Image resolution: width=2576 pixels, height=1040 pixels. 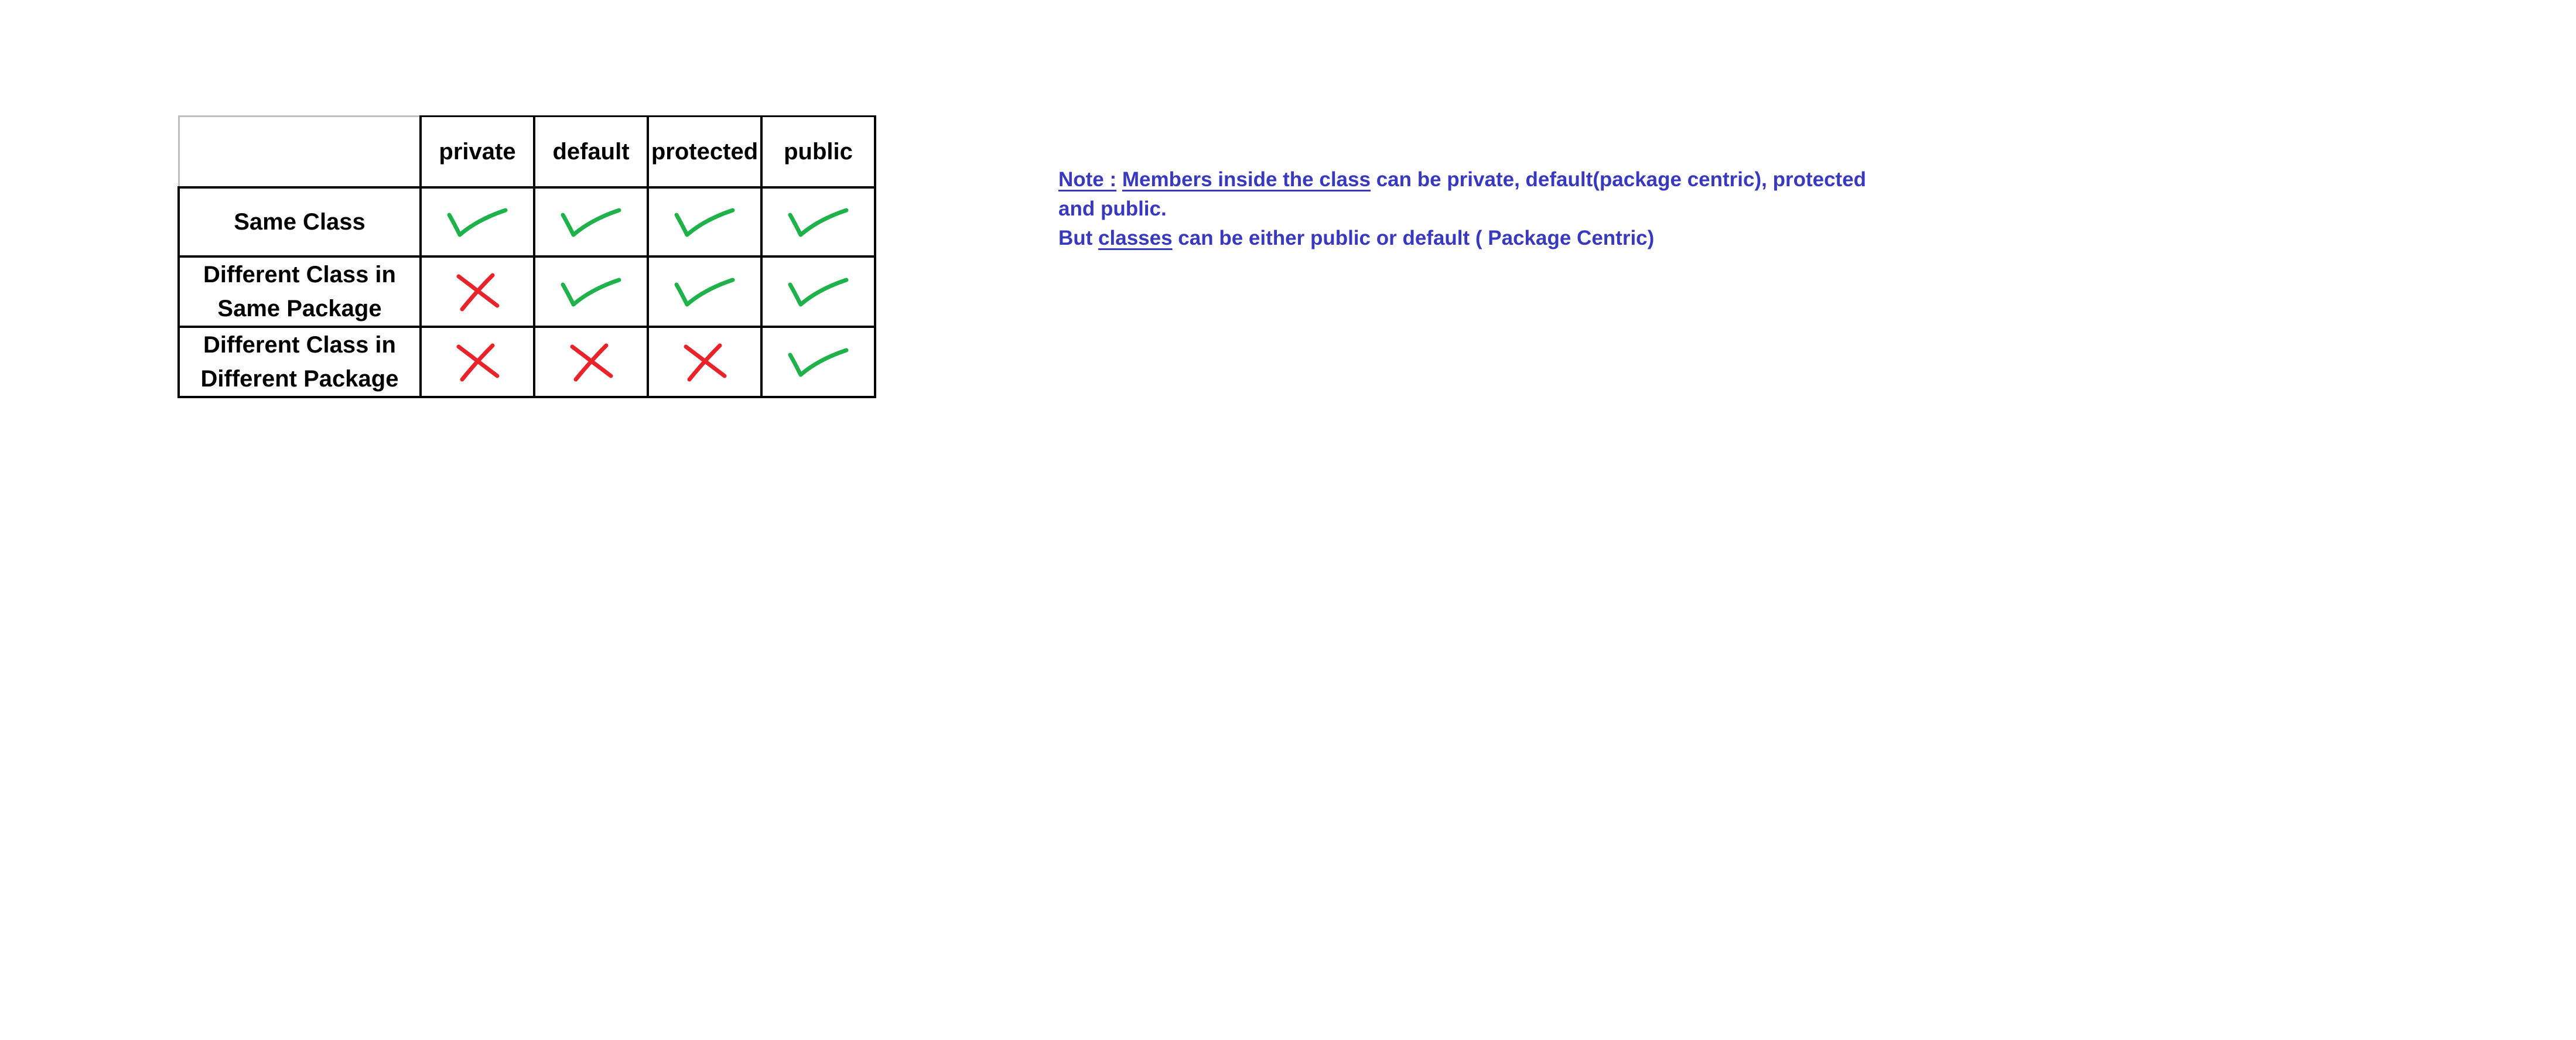 I want to click on row-header-different-class-same-package: Different Class in Same Package, so click(x=300, y=291).